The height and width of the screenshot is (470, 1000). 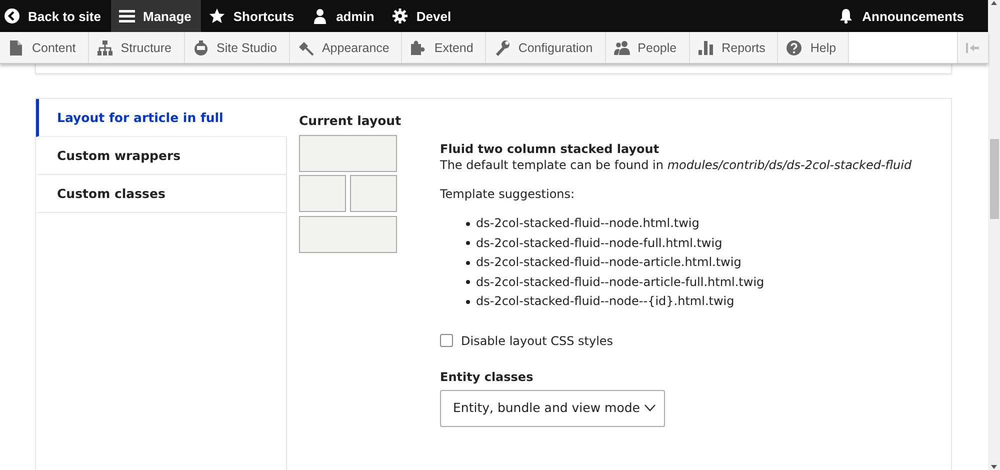 I want to click on scroll-up-arrow-icon, so click(x=994, y=3).